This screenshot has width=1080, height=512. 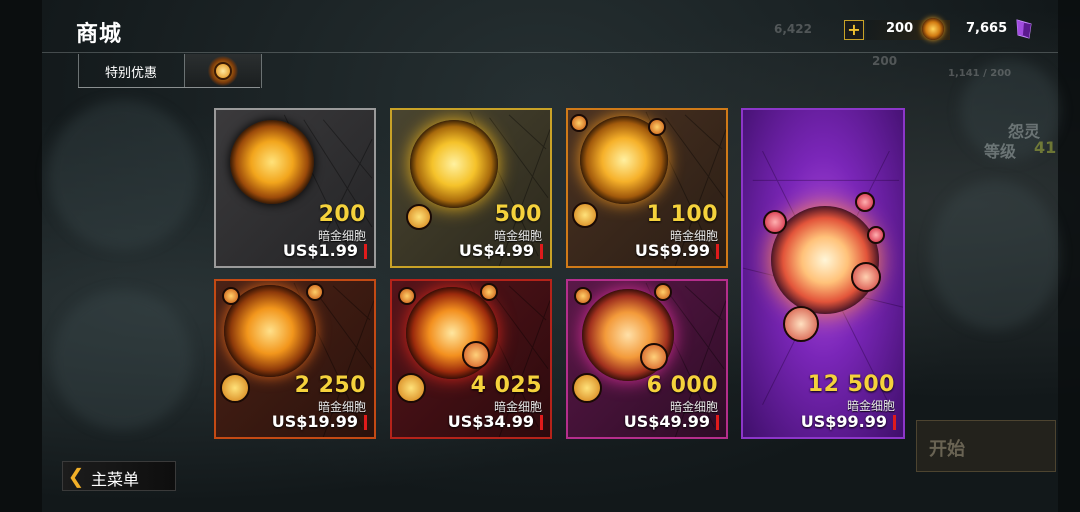 What do you see at coordinates (947, 449) in the screenshot?
I see `start-button-label: 开始` at bounding box center [947, 449].